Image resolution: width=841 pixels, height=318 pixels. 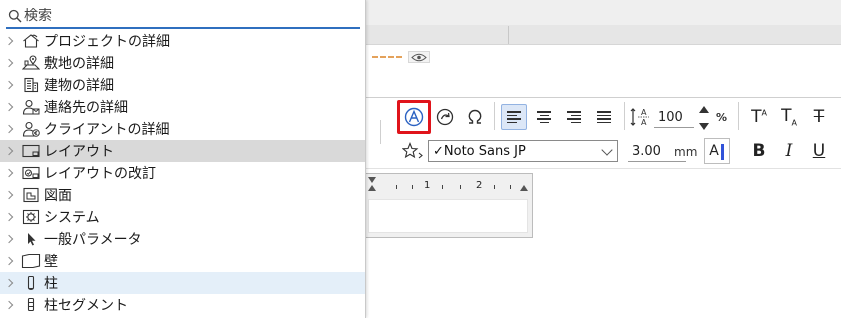 What do you see at coordinates (31, 63) in the screenshot?
I see `site-pin-icon` at bounding box center [31, 63].